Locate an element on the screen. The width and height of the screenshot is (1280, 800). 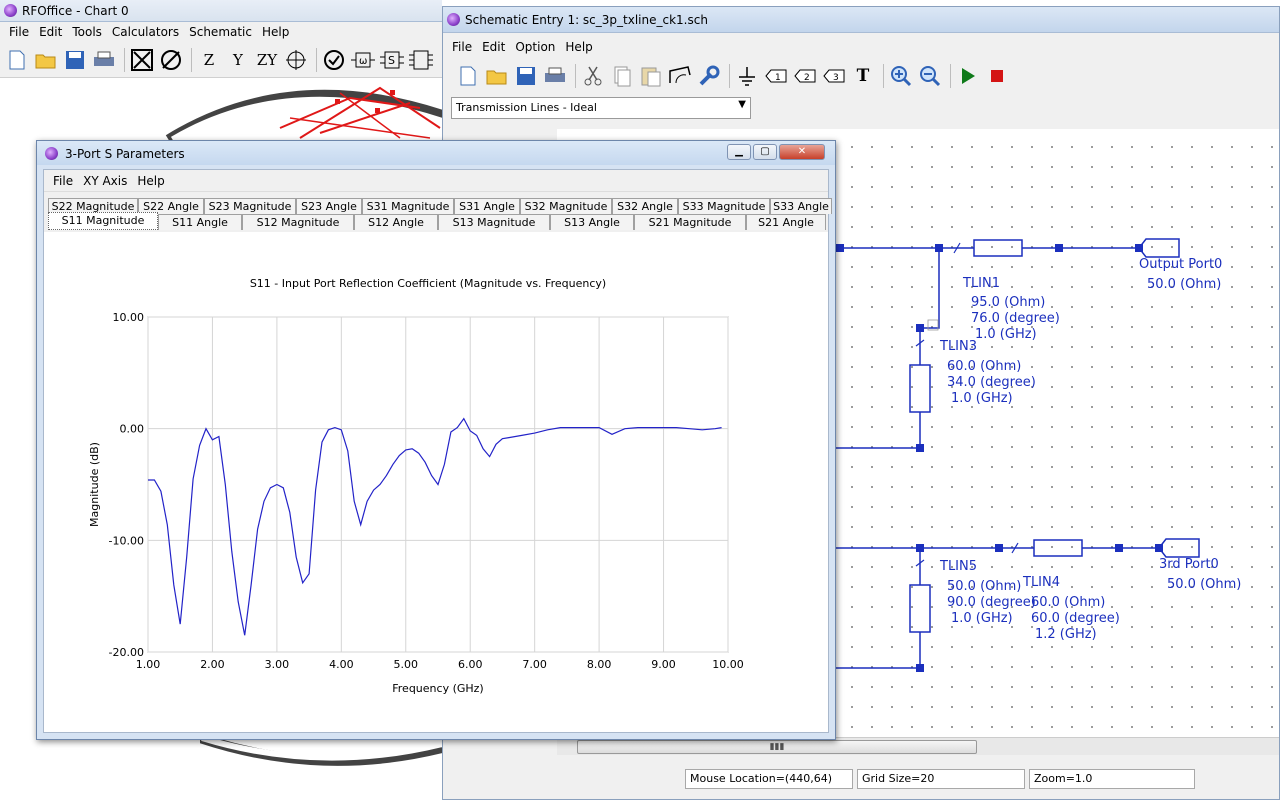
minimize-button: ▁ is located at coordinates (739, 152).